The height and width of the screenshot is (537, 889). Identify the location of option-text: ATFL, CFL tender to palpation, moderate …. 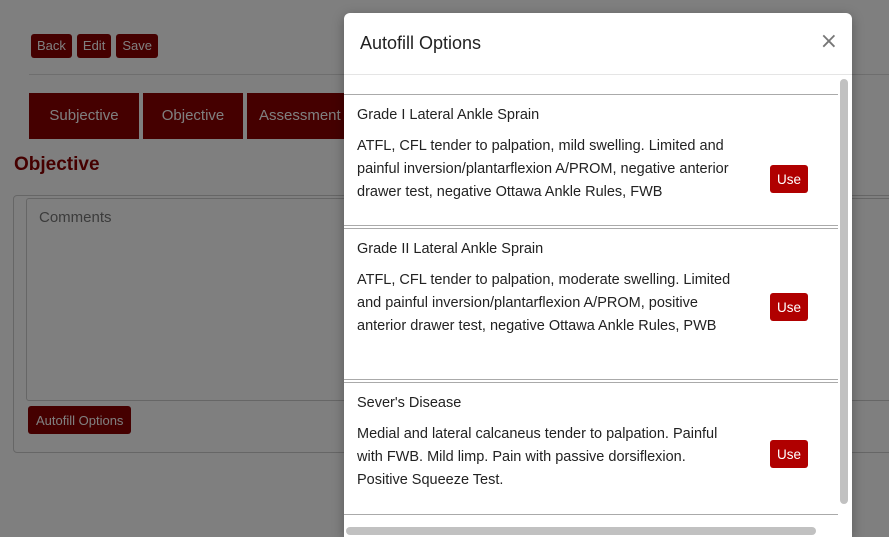
(544, 303).